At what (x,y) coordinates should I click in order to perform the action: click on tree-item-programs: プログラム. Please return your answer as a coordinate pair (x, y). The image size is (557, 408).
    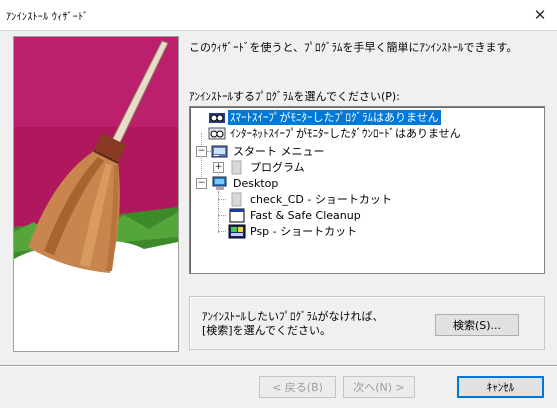
    Looking at the image, I should click on (267, 167).